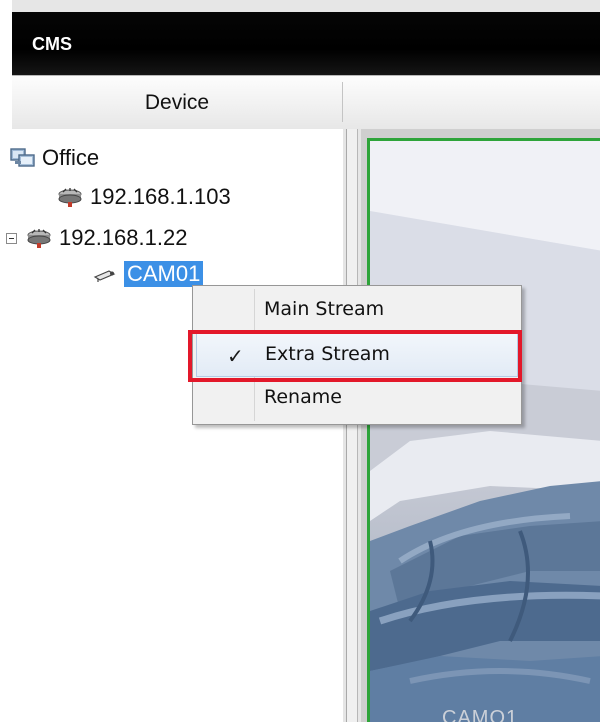 This screenshot has height=722, width=600. I want to click on tab-separator, so click(342, 102).